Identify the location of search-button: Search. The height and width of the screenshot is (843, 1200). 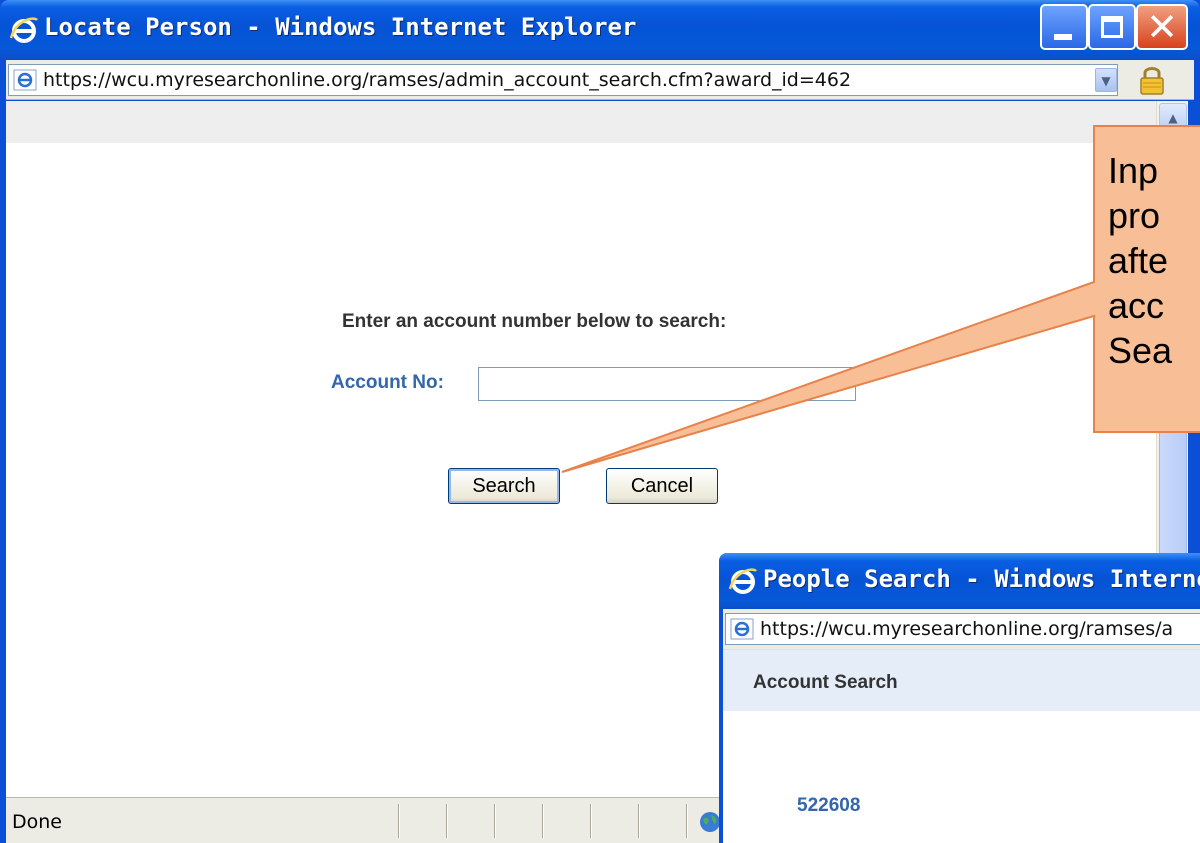
(504, 486).